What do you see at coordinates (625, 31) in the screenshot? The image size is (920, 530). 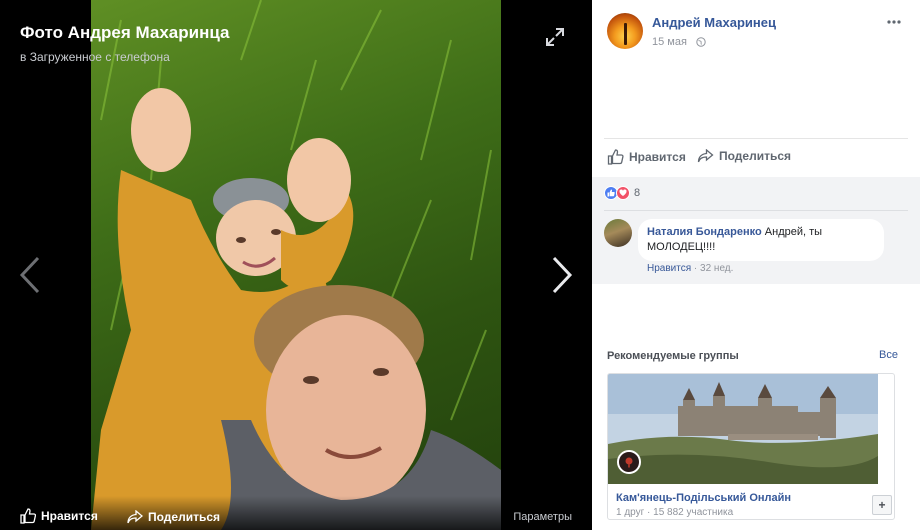 I see `avatar` at bounding box center [625, 31].